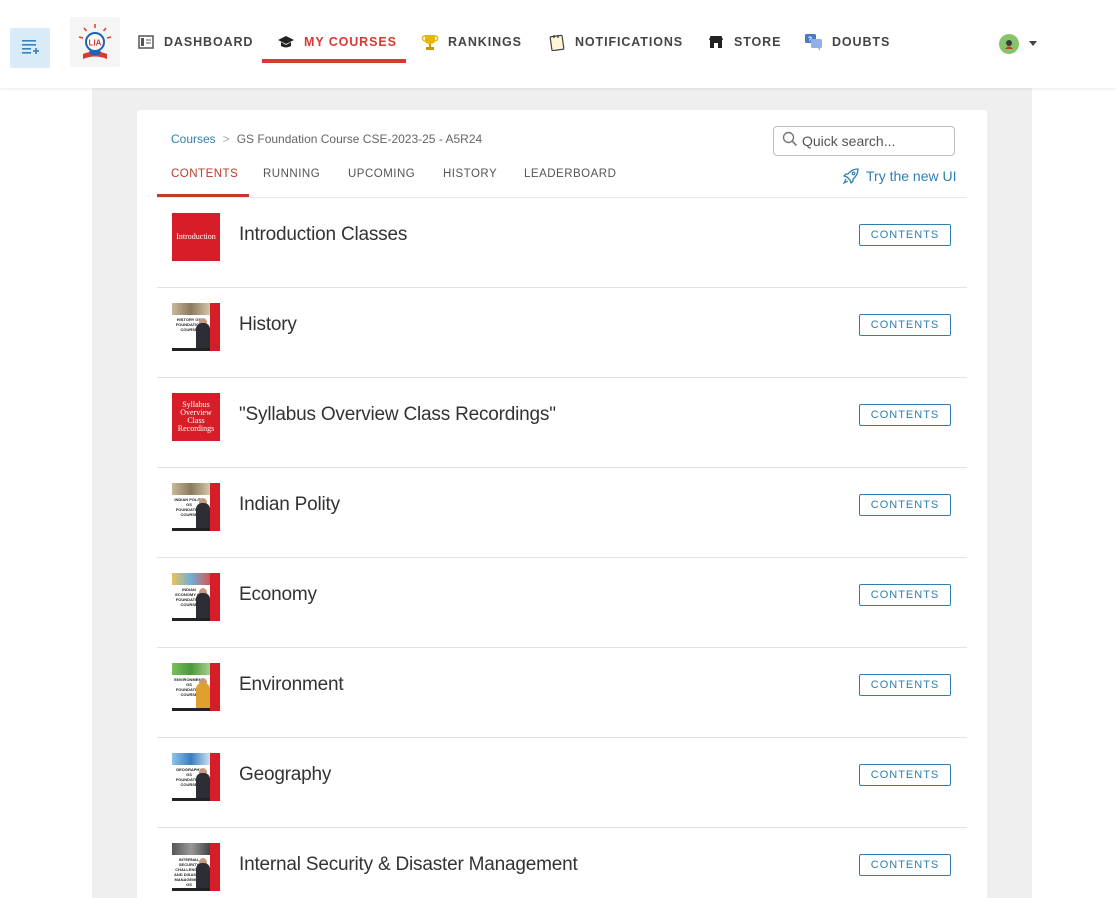 The image size is (1116, 898). I want to click on thumbnail-text: Syllabus Overview Class Recordings, so click(196, 416).